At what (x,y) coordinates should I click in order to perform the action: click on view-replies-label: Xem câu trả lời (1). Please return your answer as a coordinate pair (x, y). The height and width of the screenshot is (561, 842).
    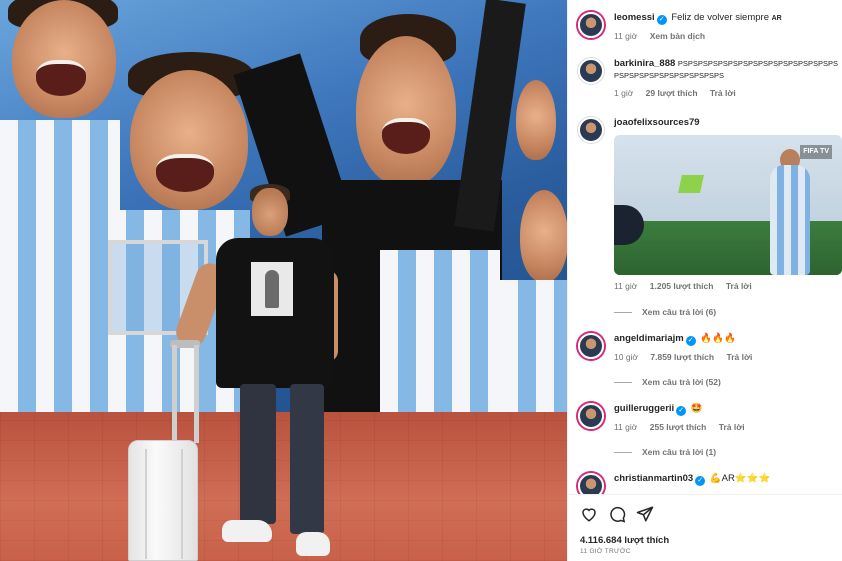
    Looking at the image, I should click on (679, 452).